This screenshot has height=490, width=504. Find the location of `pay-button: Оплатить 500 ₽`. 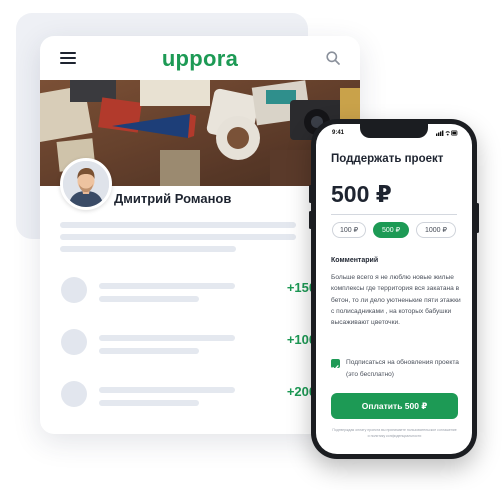

pay-button: Оплатить 500 ₽ is located at coordinates (394, 406).